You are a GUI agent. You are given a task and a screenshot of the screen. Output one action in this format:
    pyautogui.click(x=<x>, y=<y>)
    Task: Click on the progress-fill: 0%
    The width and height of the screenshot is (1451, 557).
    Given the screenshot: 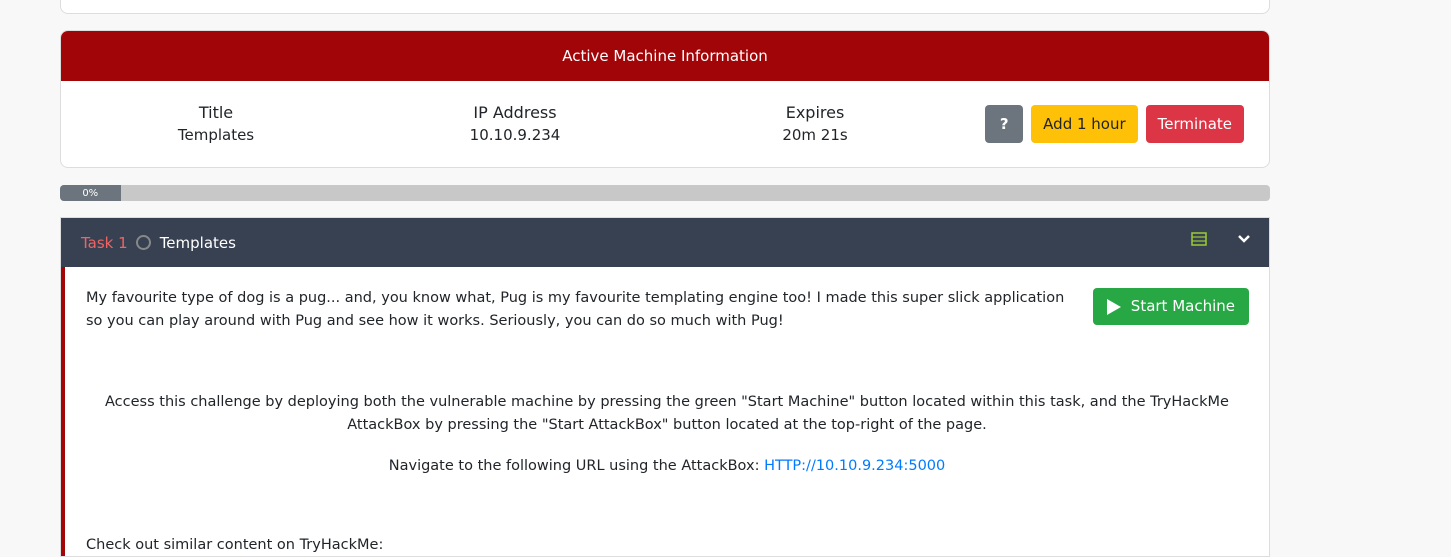 What is the action you would take?
    pyautogui.click(x=90, y=193)
    